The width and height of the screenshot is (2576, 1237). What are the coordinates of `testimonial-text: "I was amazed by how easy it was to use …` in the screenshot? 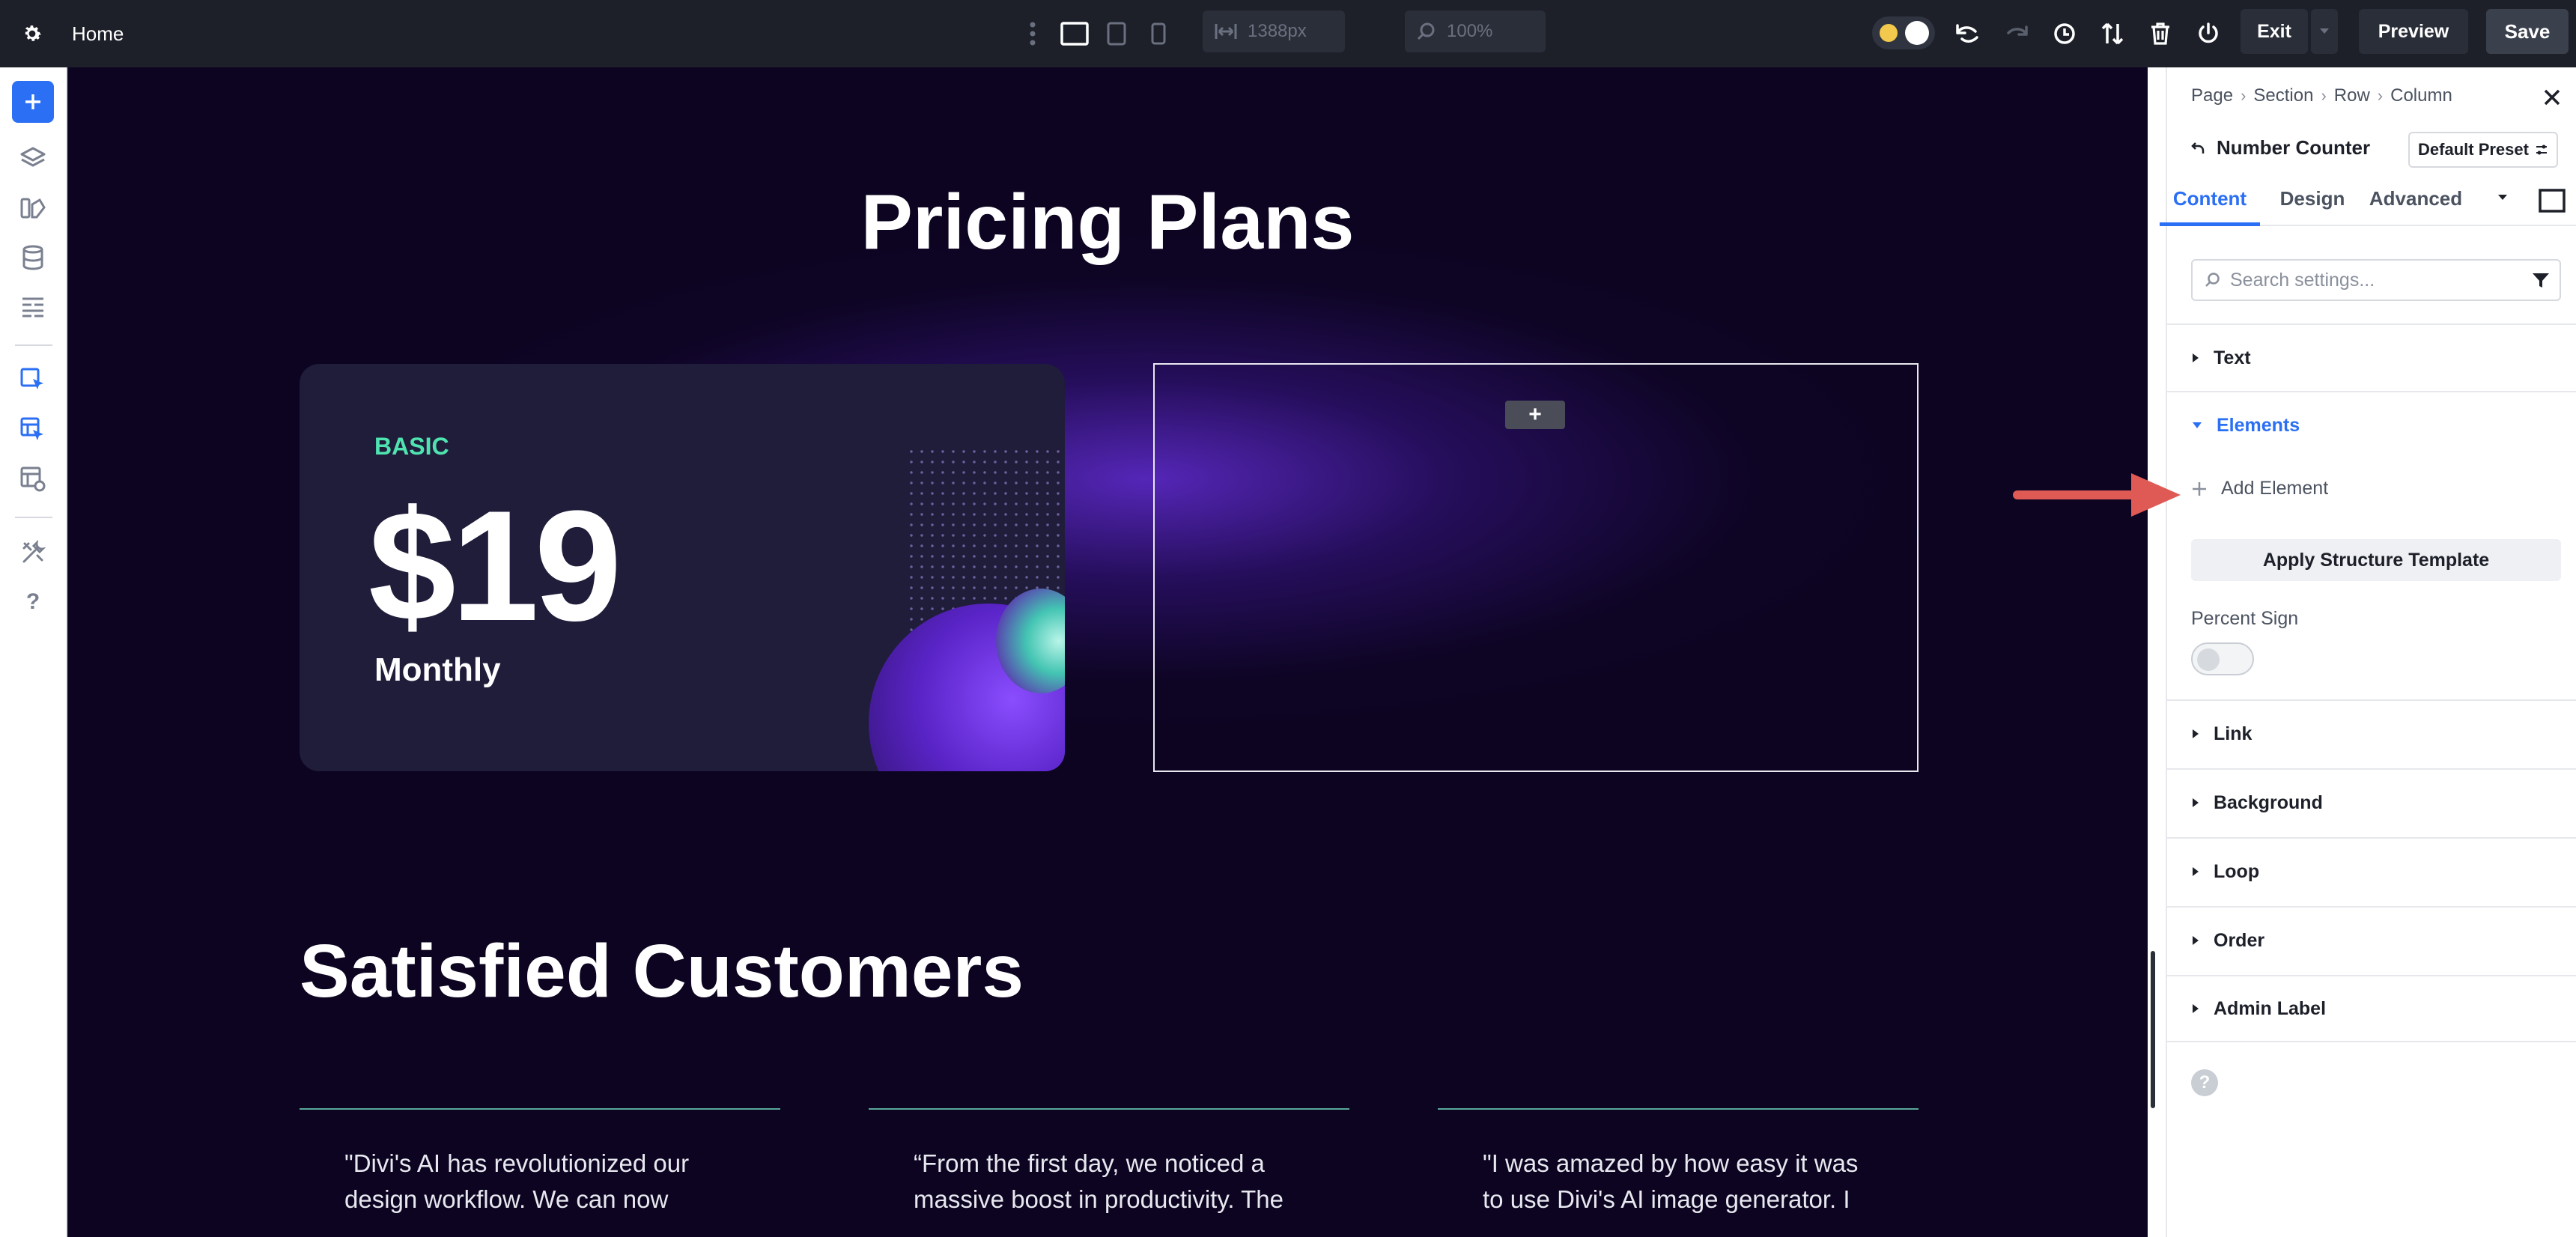 It's located at (1671, 1181).